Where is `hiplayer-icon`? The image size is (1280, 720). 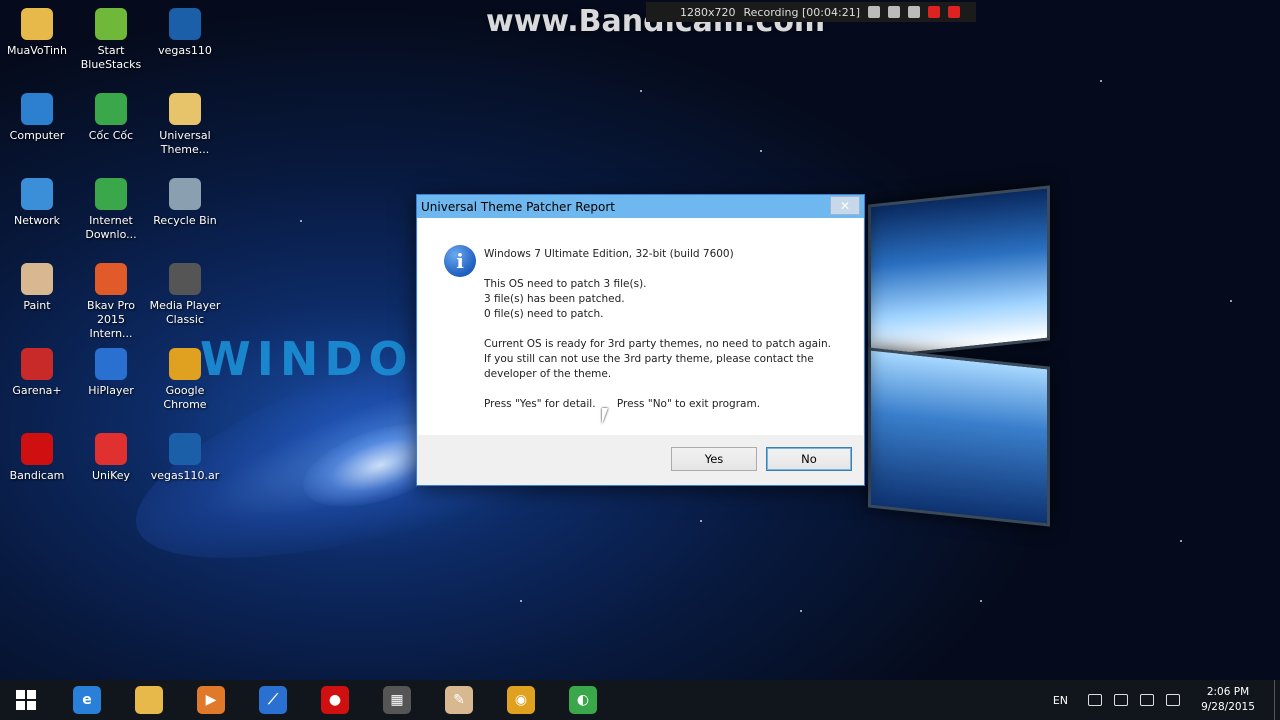
hiplayer-icon is located at coordinates (111, 364).